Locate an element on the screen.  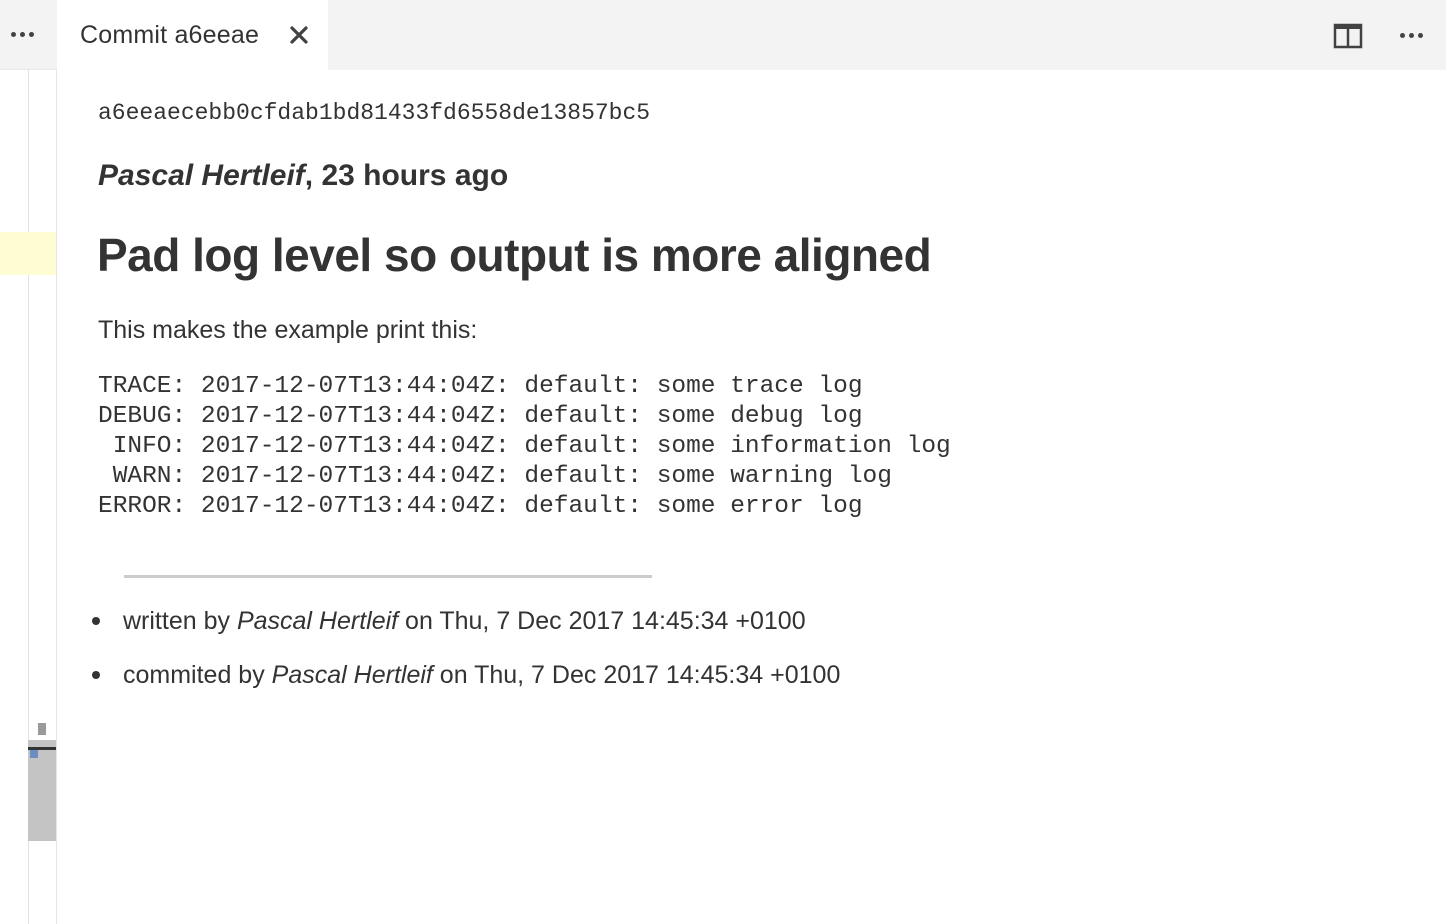
close-icon is located at coordinates (299, 35).